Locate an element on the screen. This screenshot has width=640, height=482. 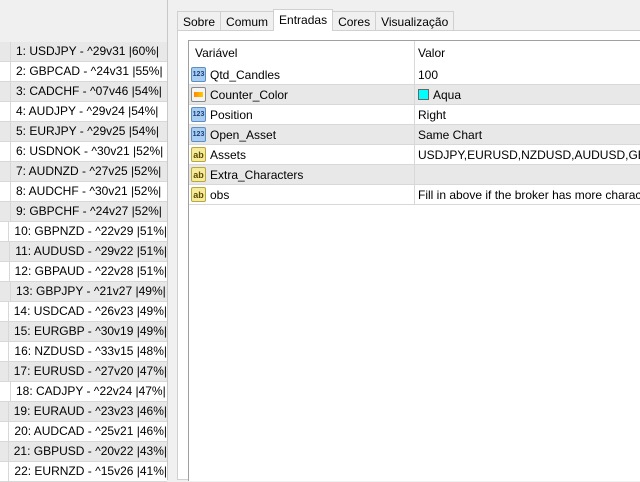
variable-name: Qtd_Candles is located at coordinates (245, 74).